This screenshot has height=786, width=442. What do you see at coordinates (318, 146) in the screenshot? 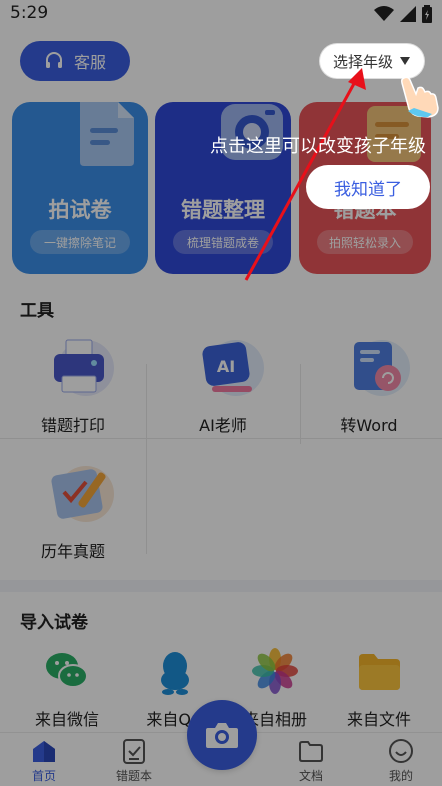
I see `guide-text: 点击这里可以改变孩子年级` at bounding box center [318, 146].